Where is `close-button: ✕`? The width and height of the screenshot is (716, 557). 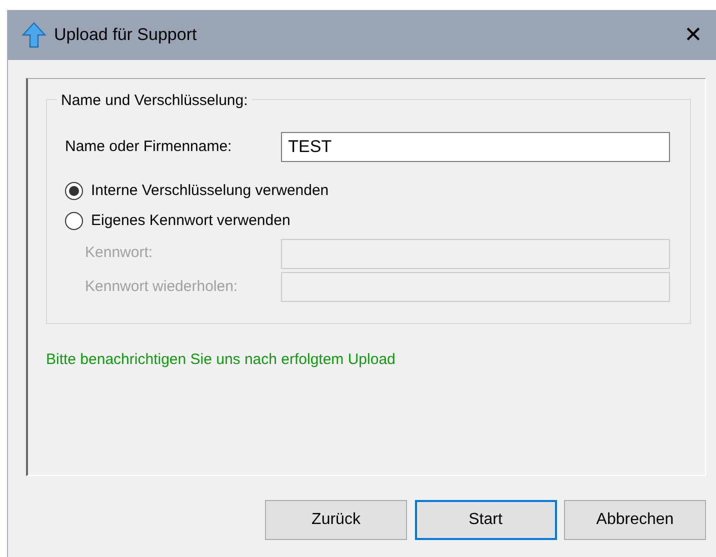 close-button: ✕ is located at coordinates (693, 35).